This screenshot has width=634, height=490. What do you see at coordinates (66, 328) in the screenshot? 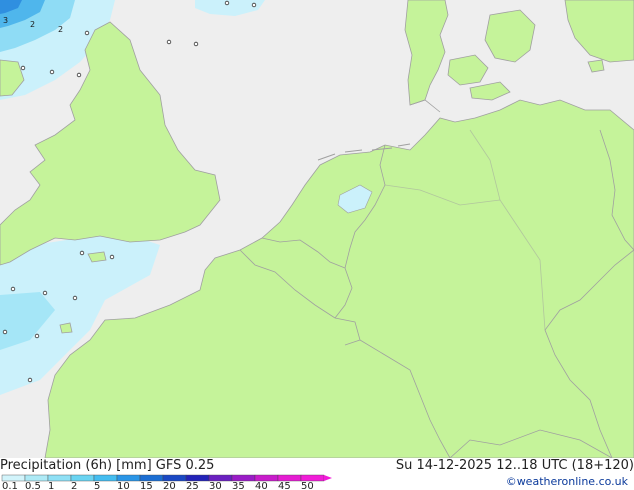
I see `channel-island` at bounding box center [66, 328].